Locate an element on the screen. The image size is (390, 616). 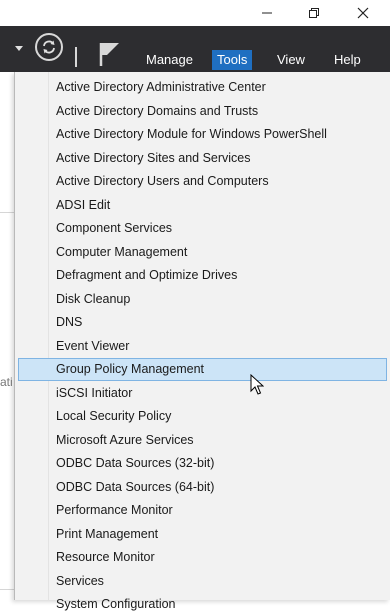
menu-item-resource-monitor: Resource Monitor is located at coordinates (202, 557).